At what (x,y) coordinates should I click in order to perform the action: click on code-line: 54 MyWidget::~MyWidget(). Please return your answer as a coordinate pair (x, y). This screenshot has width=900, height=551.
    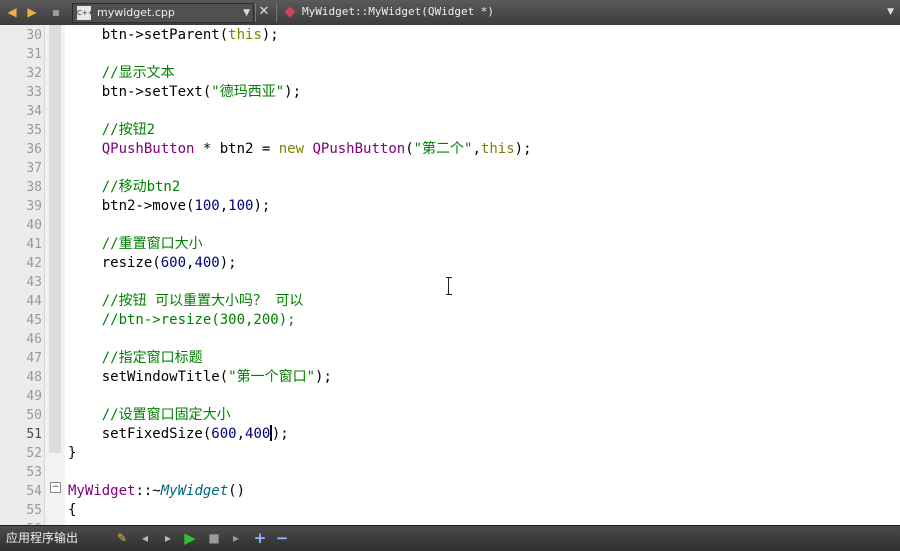
    Looking at the image, I should click on (450, 491).